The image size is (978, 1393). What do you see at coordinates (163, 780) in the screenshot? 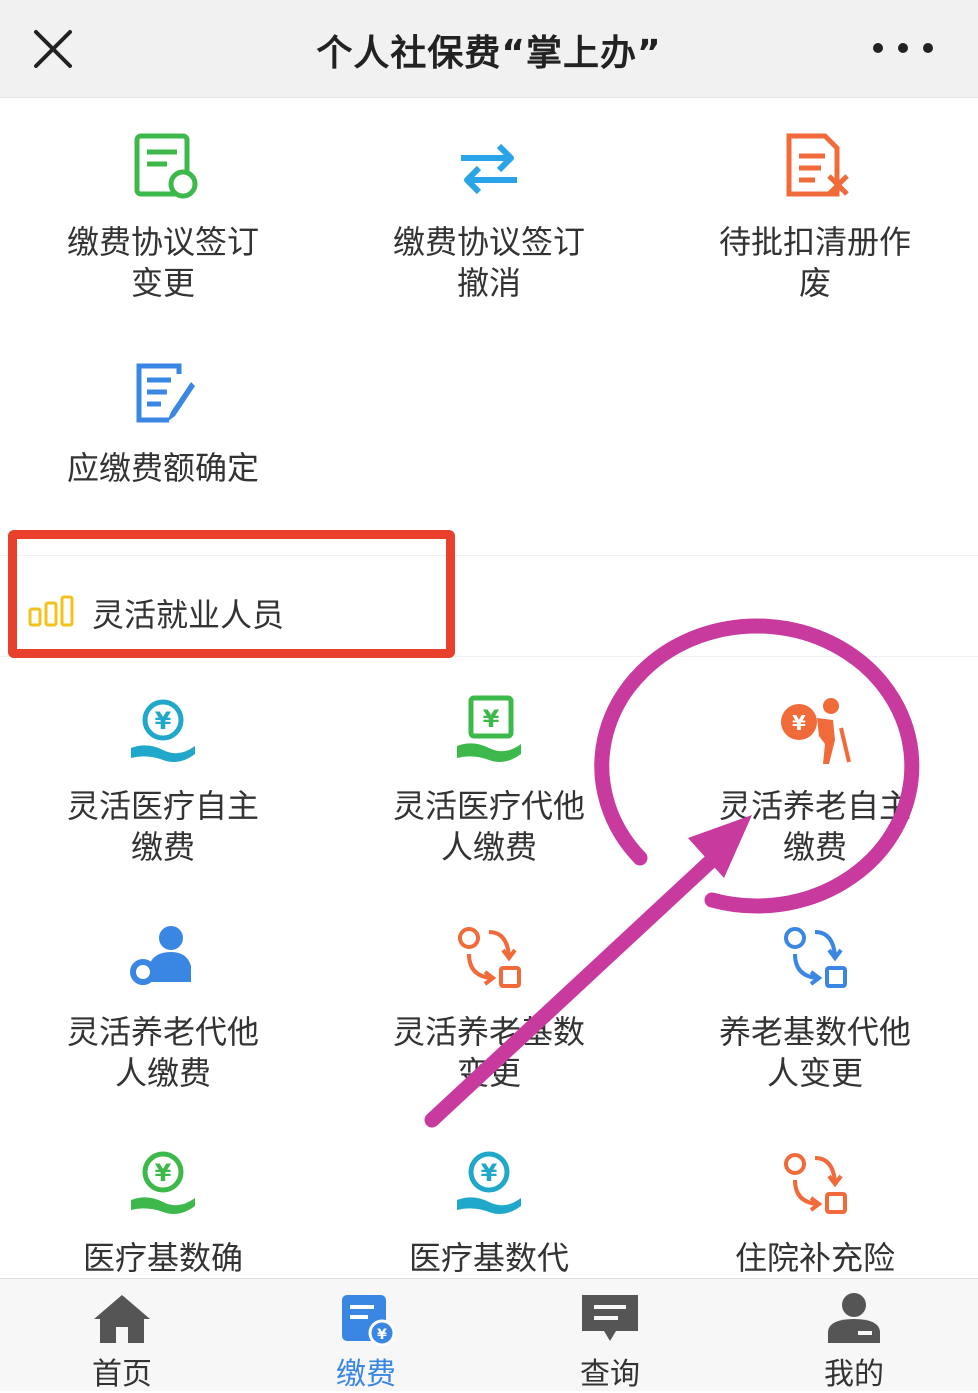
I see `service-flex-medical-self: ¥ 灵活医疗自主缴费` at bounding box center [163, 780].